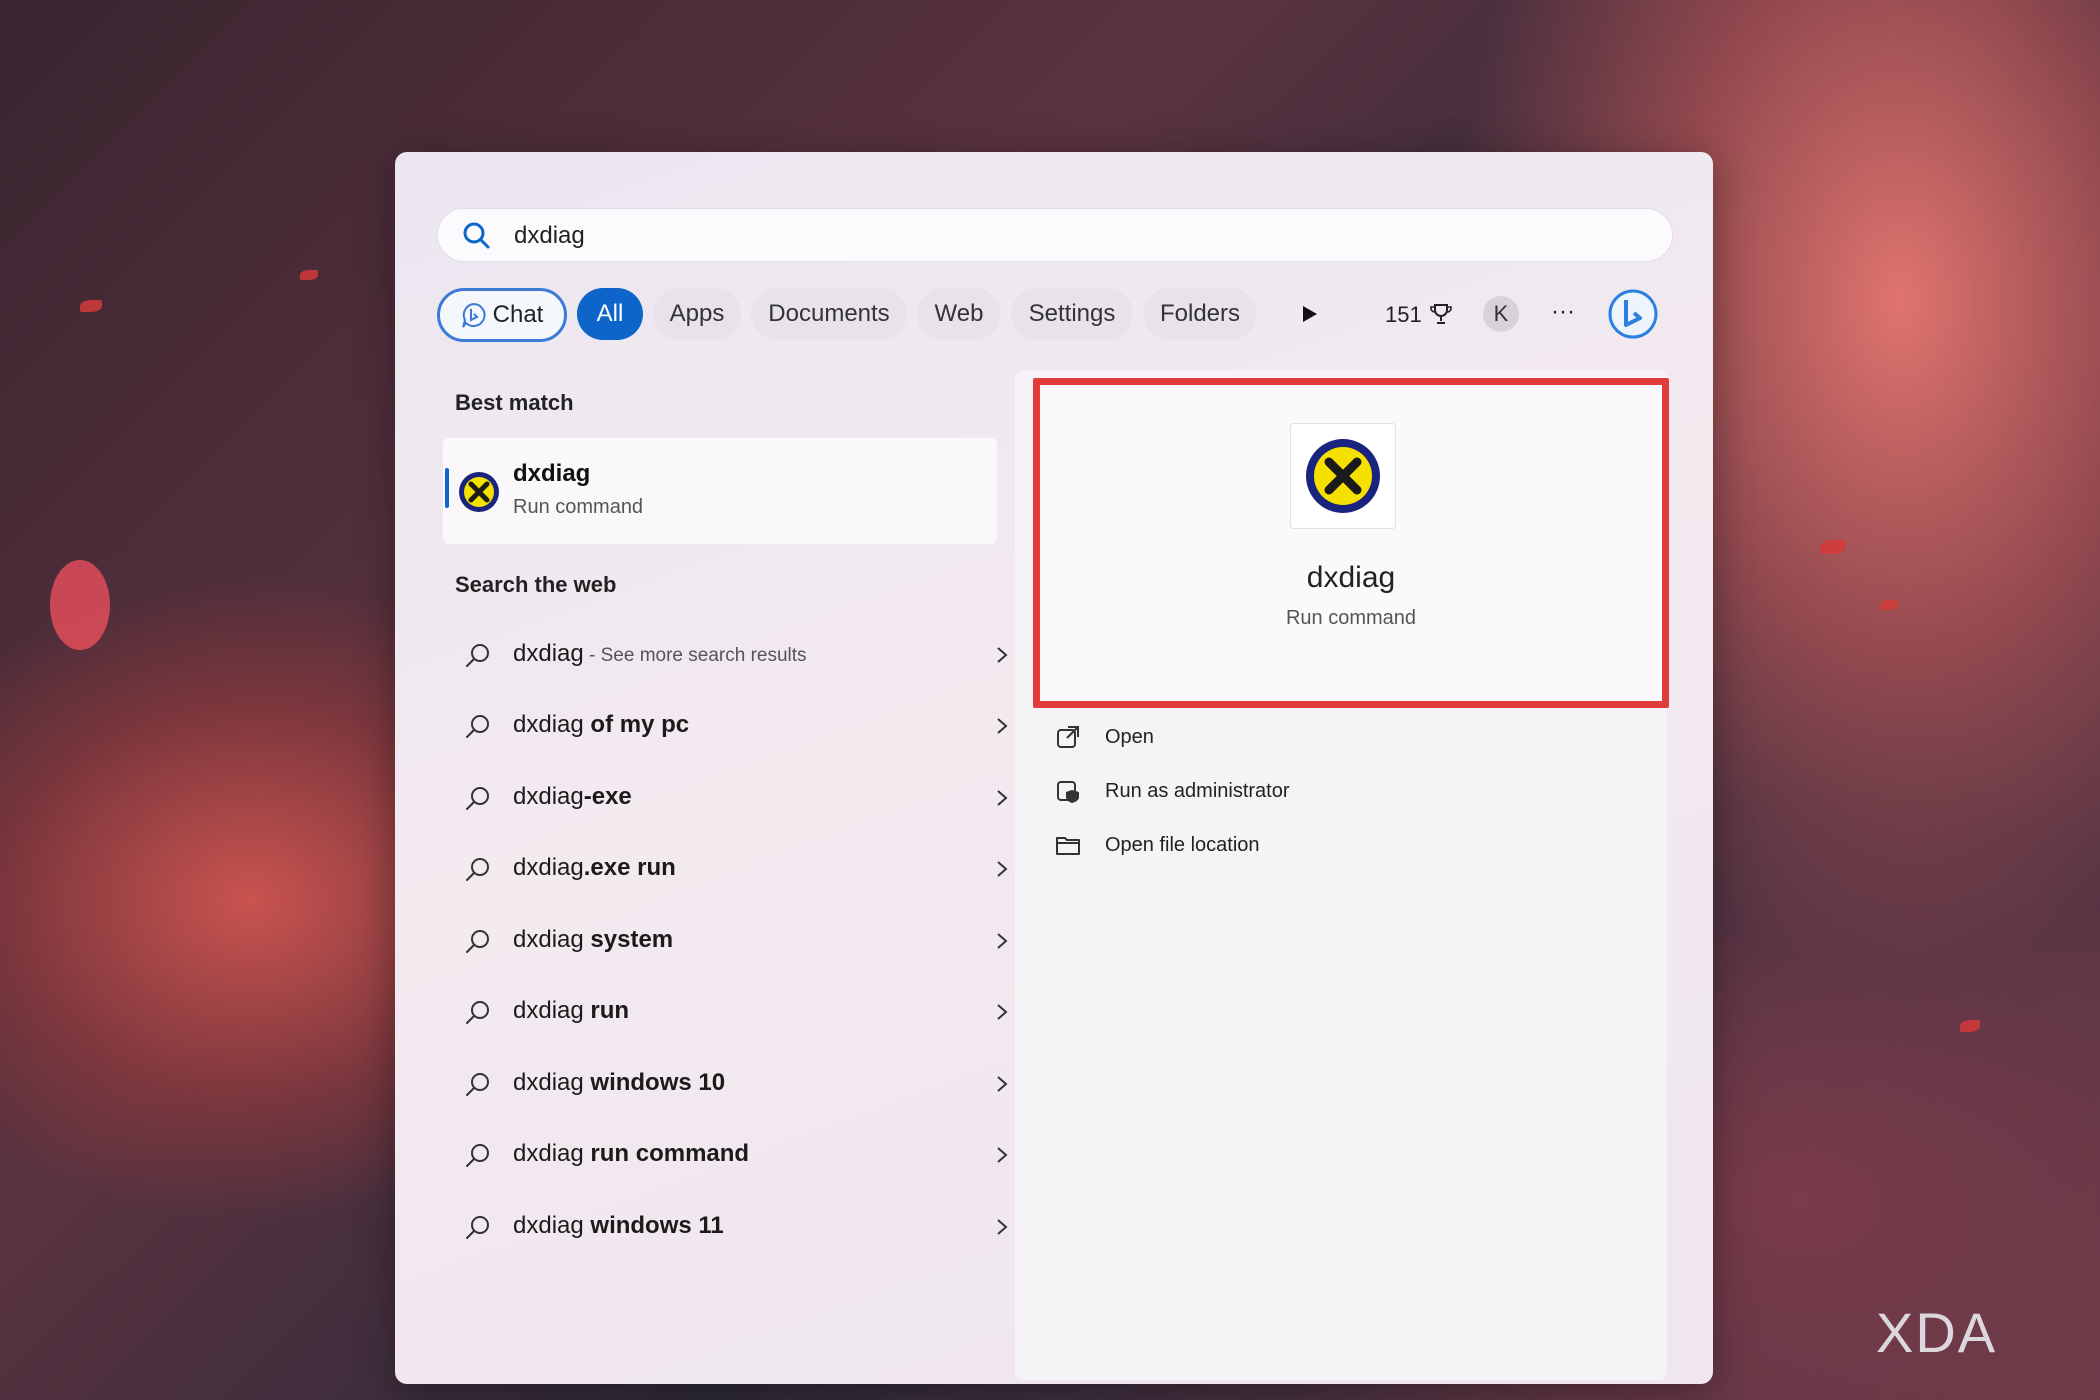  What do you see at coordinates (552, 473) in the screenshot?
I see `best-match-name: dxdiag` at bounding box center [552, 473].